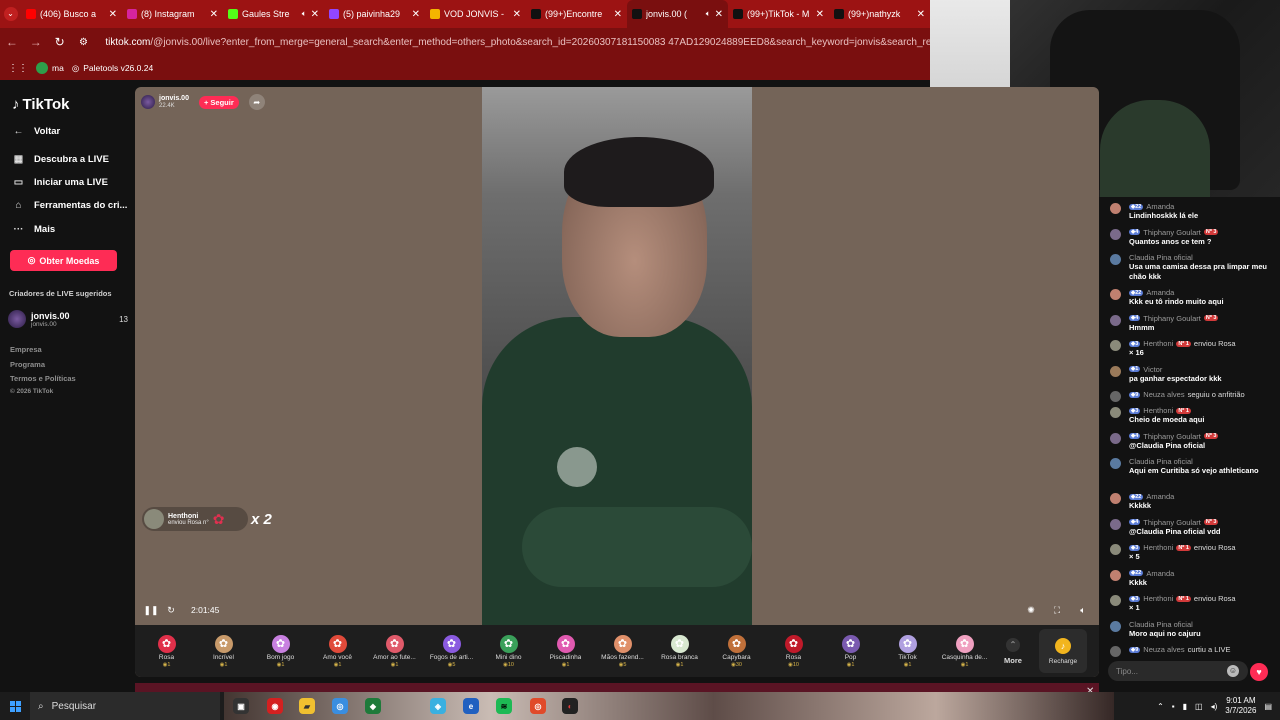 This screenshot has height=720, width=1280. What do you see at coordinates (538, 706) in the screenshot?
I see `chrome-red-icon: ◎` at bounding box center [538, 706].